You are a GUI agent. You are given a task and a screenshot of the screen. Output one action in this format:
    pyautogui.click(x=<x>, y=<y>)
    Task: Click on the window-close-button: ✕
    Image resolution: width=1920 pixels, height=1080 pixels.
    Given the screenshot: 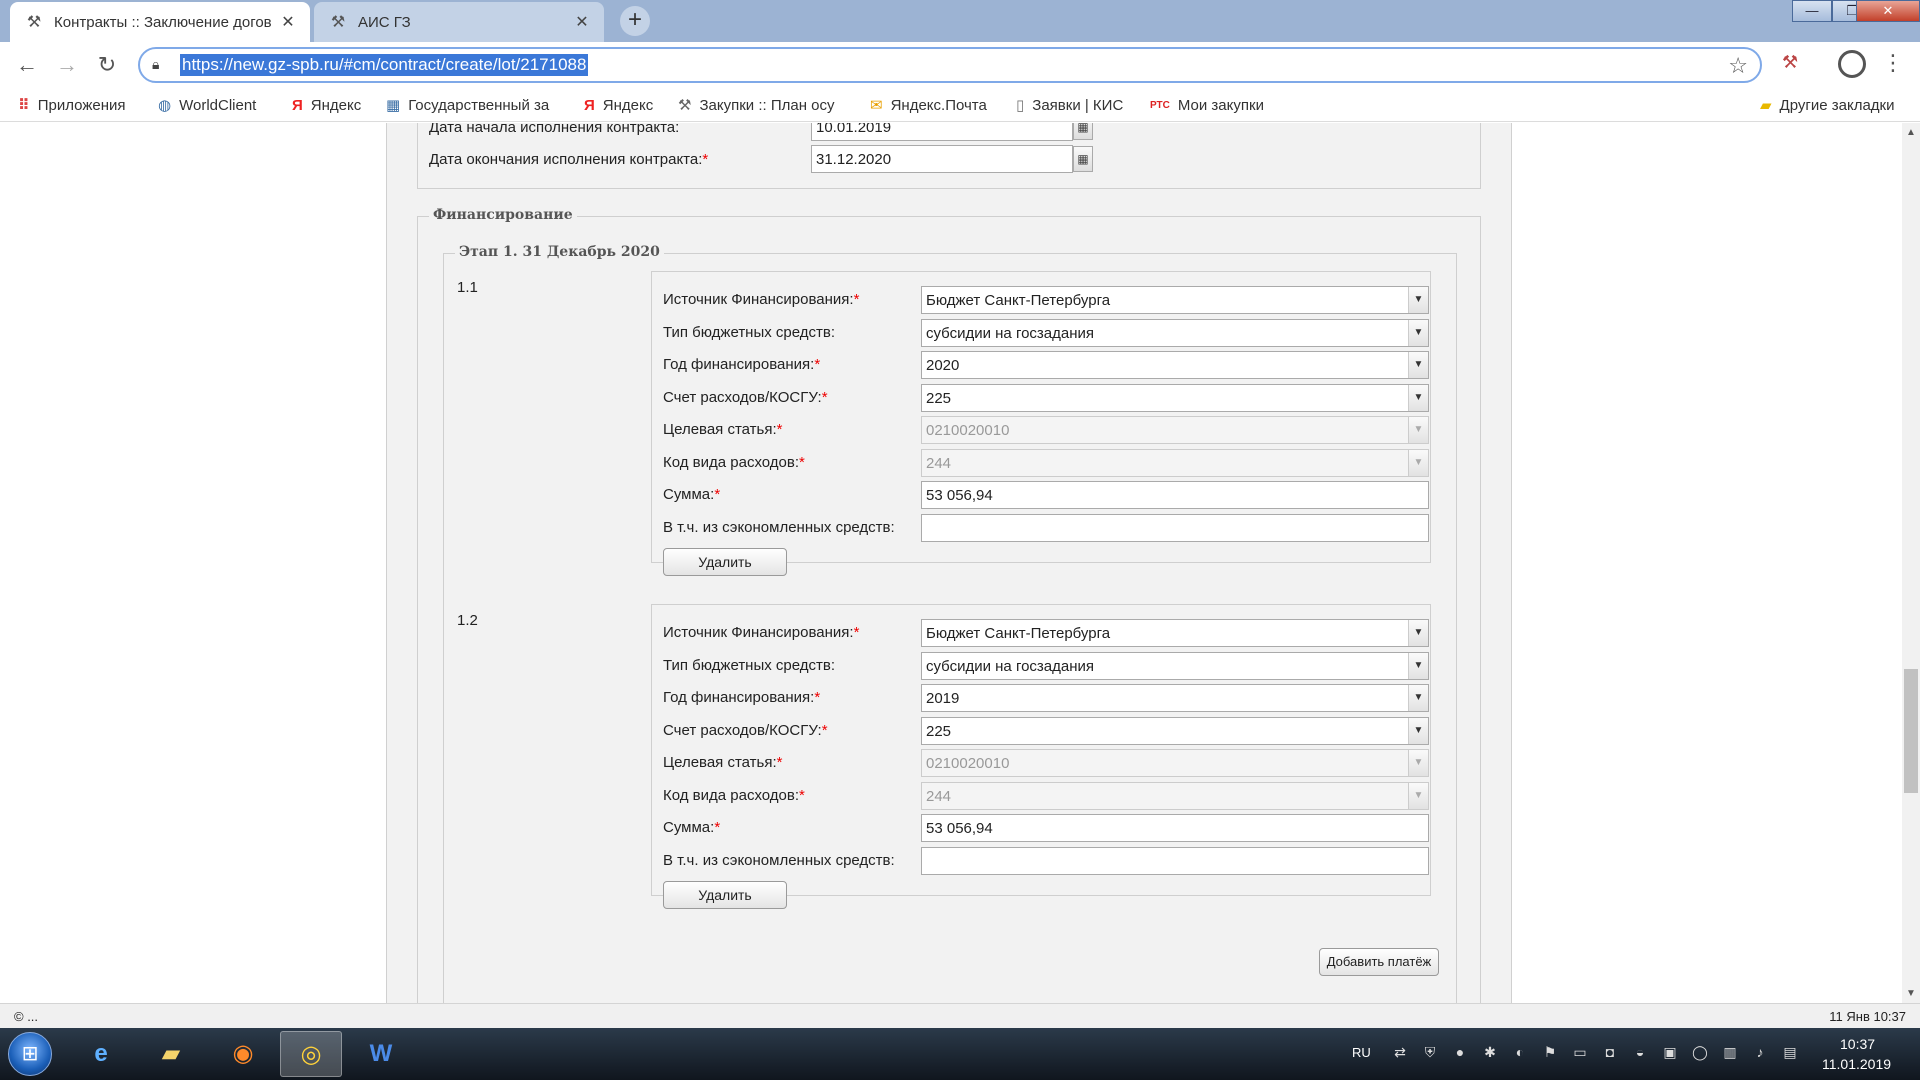 What is the action you would take?
    pyautogui.click(x=1888, y=11)
    